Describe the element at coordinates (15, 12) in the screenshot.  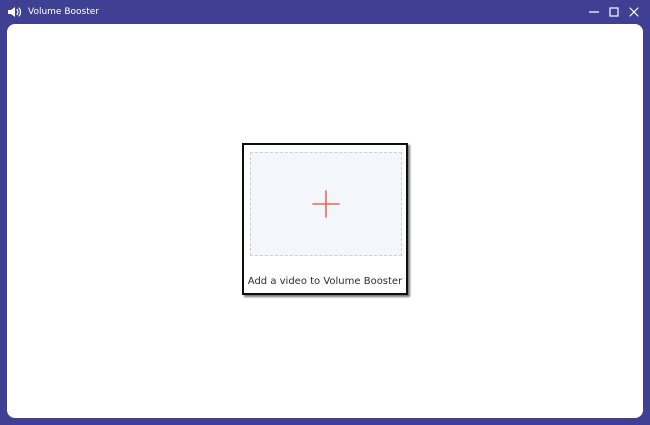
I see `speaker-icon` at that location.